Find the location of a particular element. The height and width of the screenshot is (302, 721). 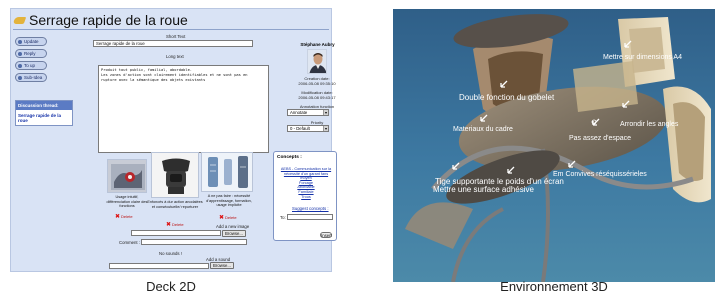

insert-button: Insert is located at coordinates (326, 235).